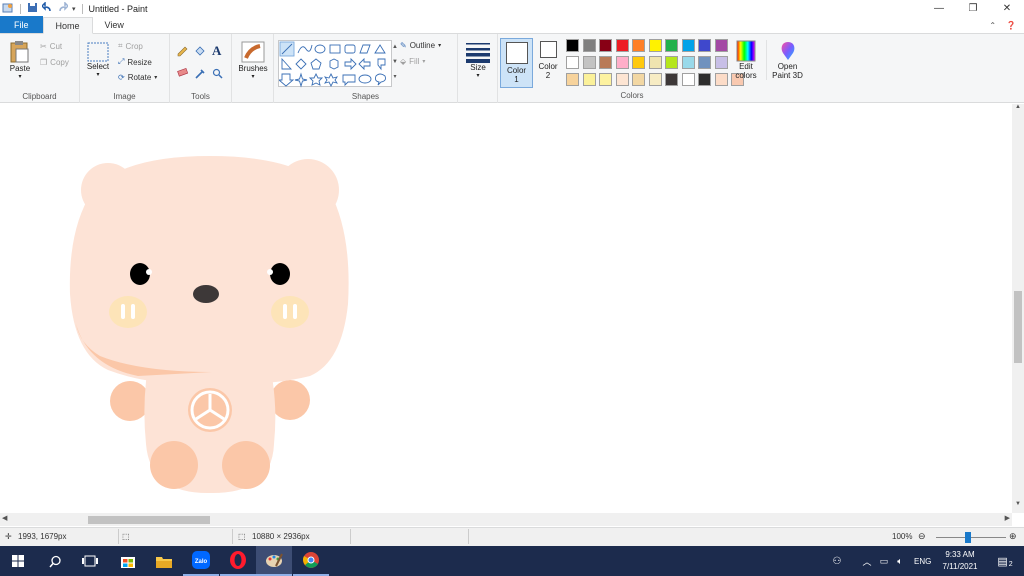 The height and width of the screenshot is (576, 1024). What do you see at coordinates (478, 61) in the screenshot?
I see `size-button: Size ▾` at bounding box center [478, 61].